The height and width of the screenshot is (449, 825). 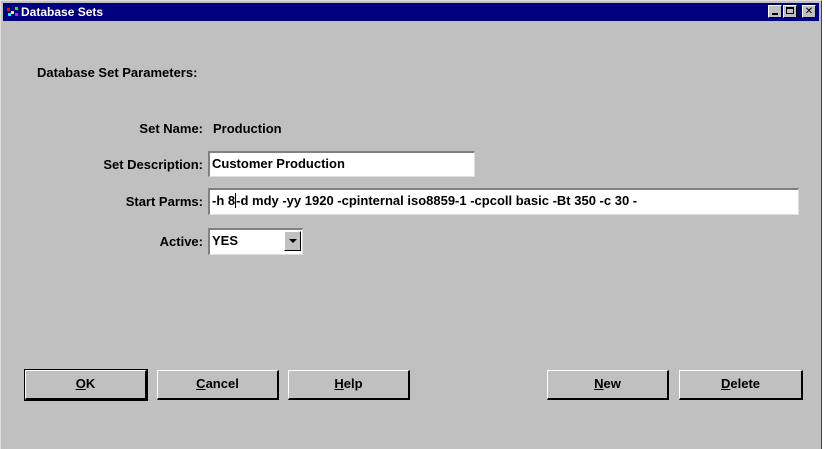 I want to click on help-mnemonic: H, so click(x=339, y=383).